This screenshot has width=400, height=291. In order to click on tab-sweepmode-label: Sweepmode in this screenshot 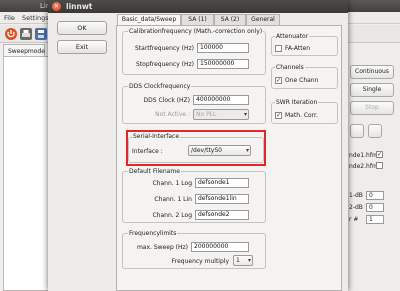, I will do `click(26, 51)`.